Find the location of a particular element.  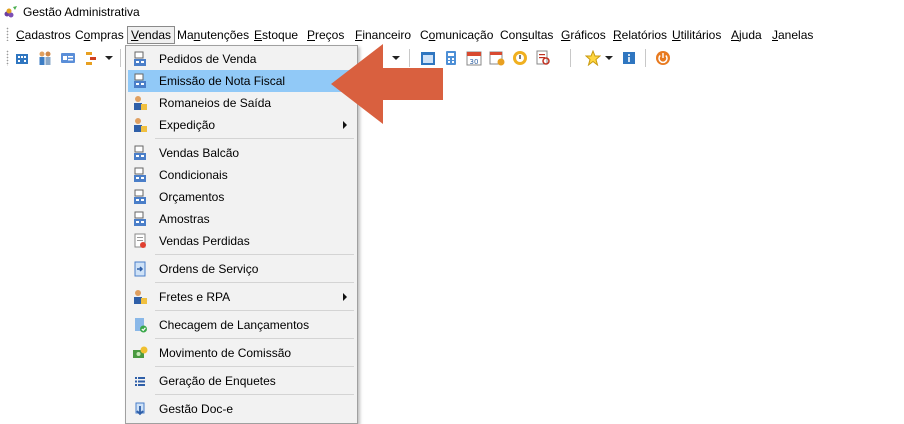

check-doc-icon is located at coordinates (141, 325).